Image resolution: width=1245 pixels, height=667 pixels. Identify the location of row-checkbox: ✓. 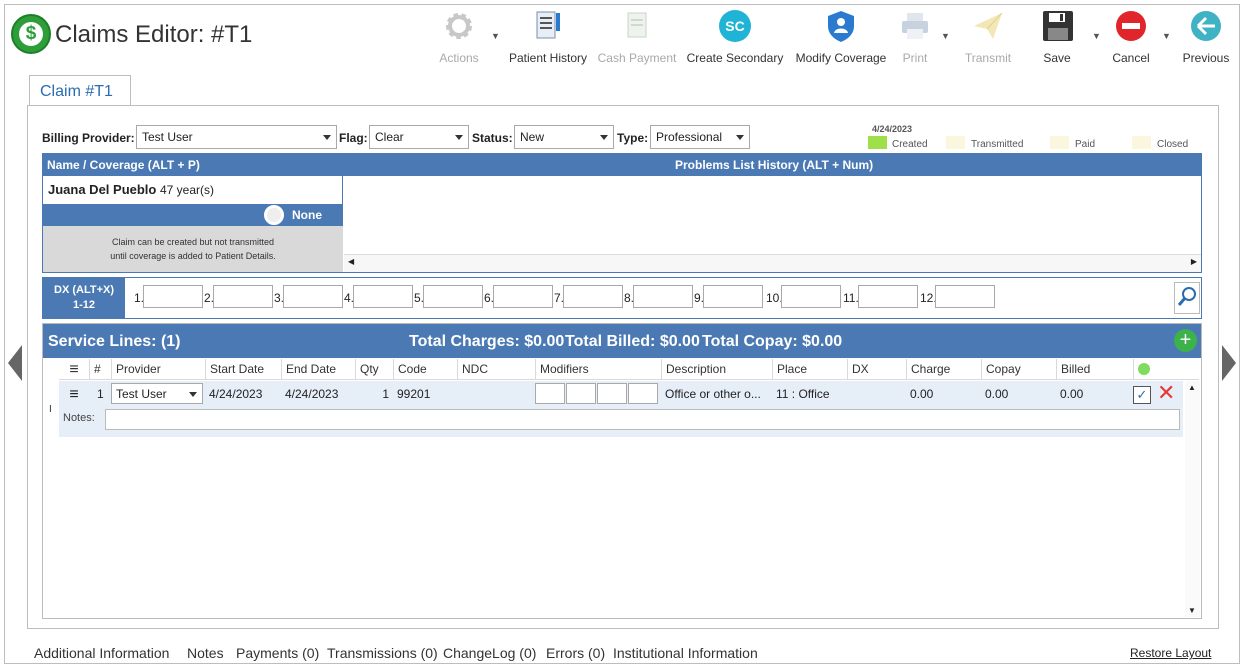
(1142, 395).